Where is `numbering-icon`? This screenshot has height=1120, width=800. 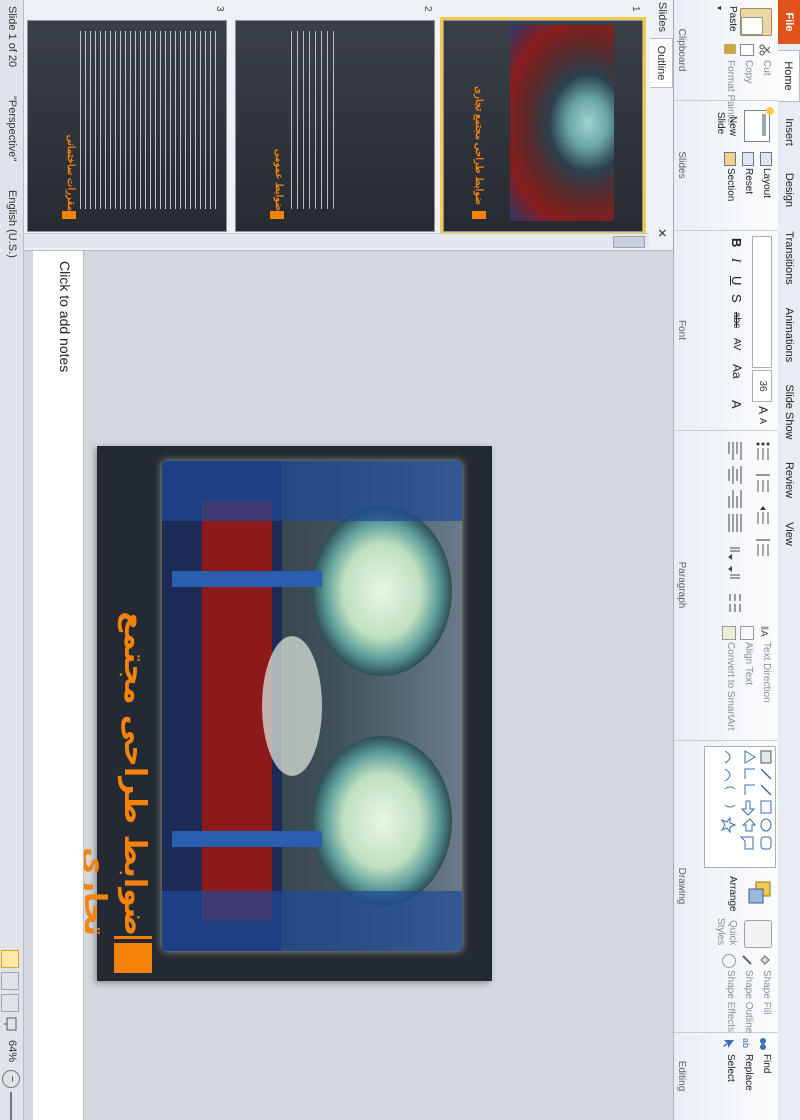 numbering-icon is located at coordinates (763, 484).